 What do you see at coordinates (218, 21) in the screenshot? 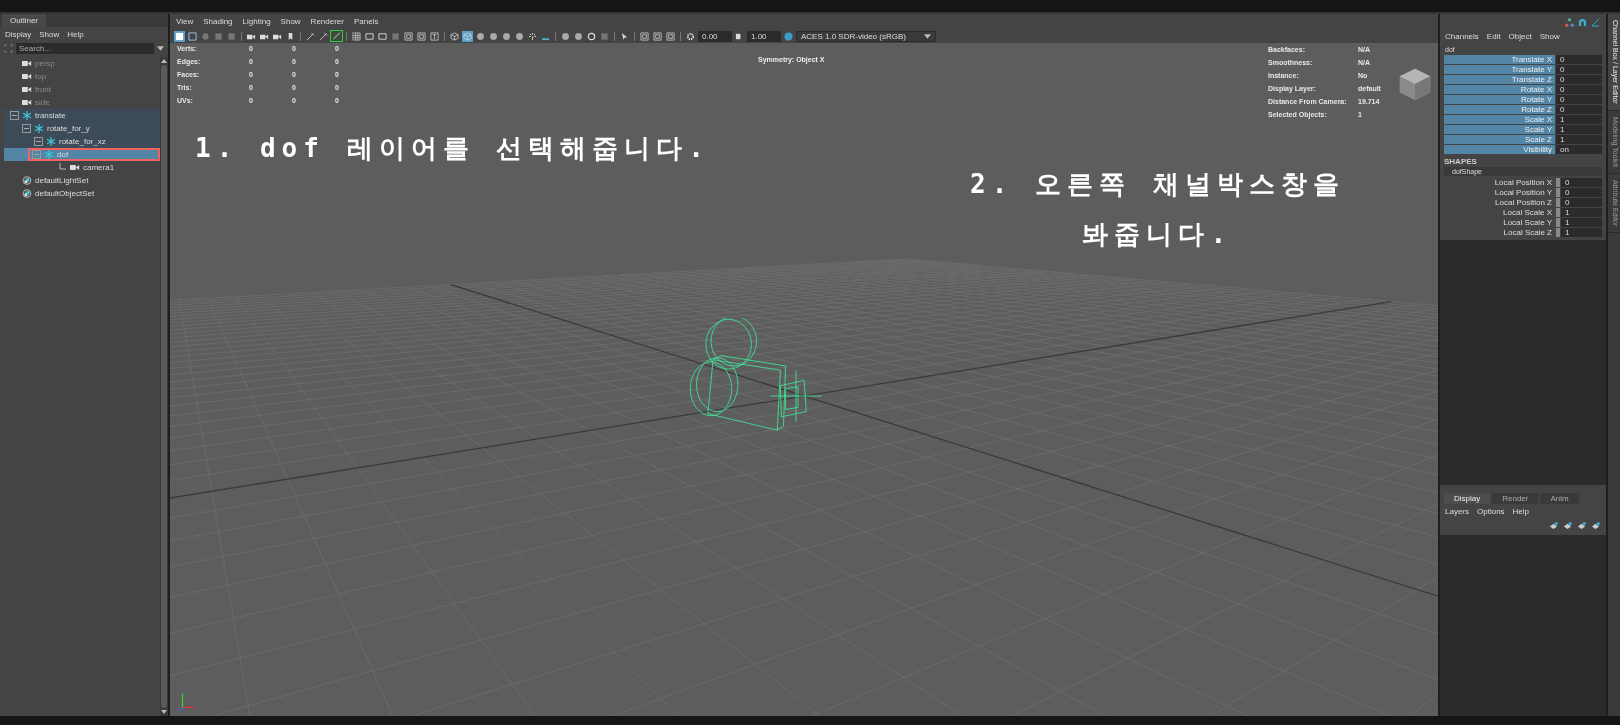
I see `menu-item: Shading` at bounding box center [218, 21].